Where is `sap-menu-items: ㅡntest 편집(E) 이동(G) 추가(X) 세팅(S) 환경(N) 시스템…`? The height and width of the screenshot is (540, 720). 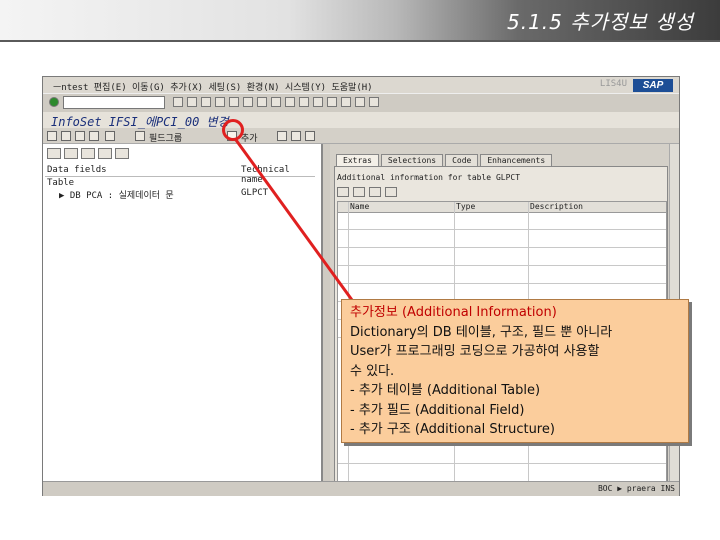 sap-menu-items: ㅡntest 편집(E) 이동(G) 추가(X) 세팅(S) 환경(N) 시스템… is located at coordinates (213, 86).